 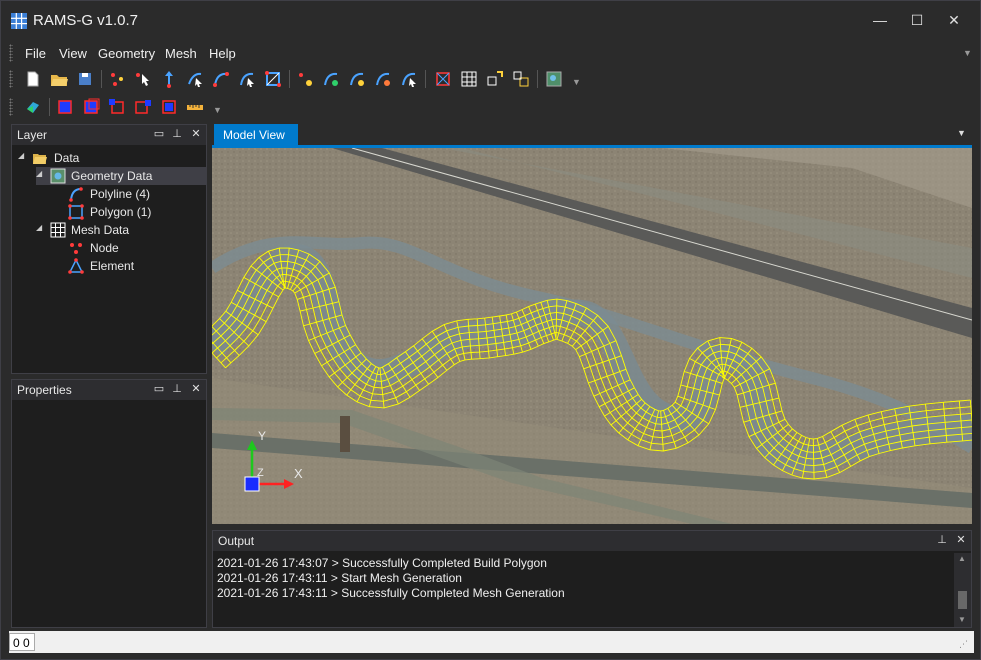 What do you see at coordinates (109, 390) in the screenshot?
I see `properties-panel-header: Properties ▭ ⊥ ✕` at bounding box center [109, 390].